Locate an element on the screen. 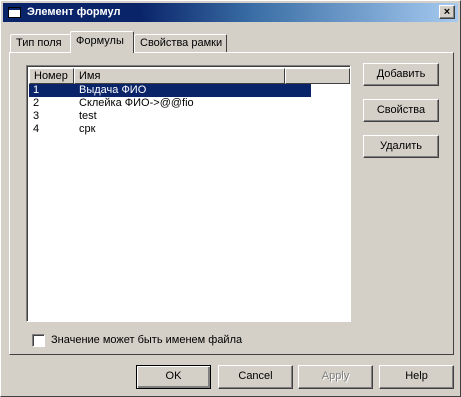 Image resolution: width=461 pixels, height=397 pixels. tab-field-type: Тип поля is located at coordinates (40, 43).